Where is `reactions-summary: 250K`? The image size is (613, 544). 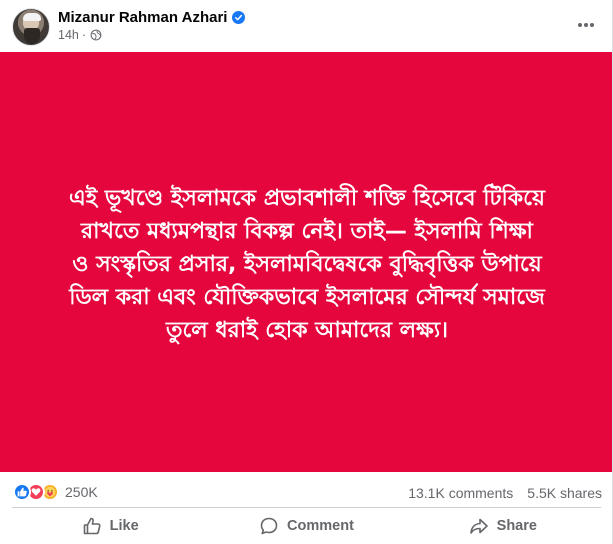
reactions-summary: 250K is located at coordinates (55, 492).